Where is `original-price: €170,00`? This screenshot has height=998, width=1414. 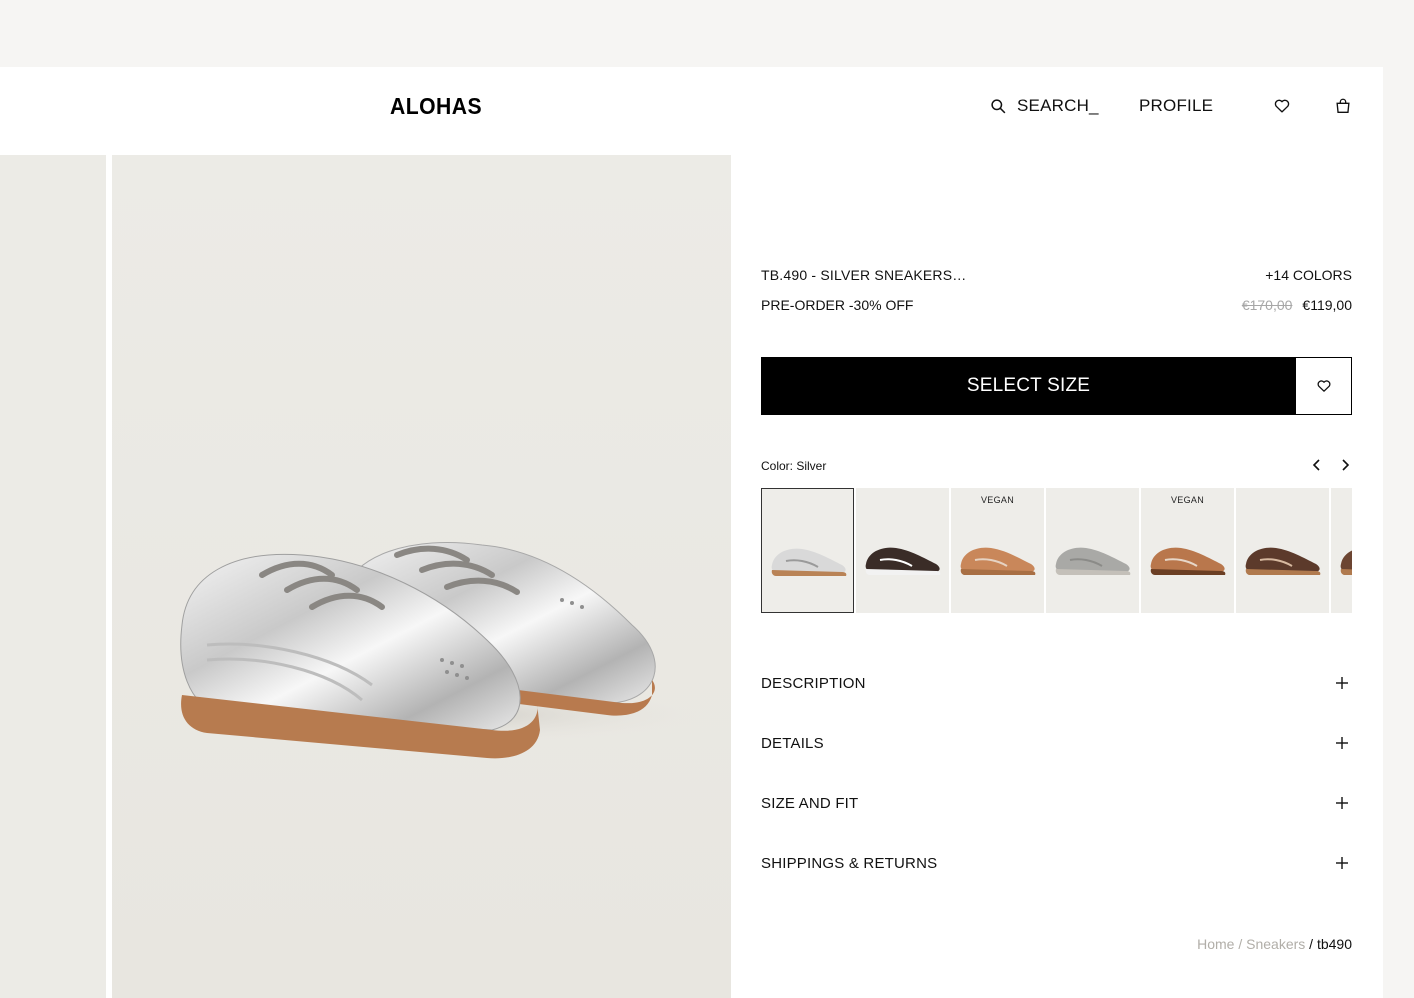 original-price: €170,00 is located at coordinates (1267, 305).